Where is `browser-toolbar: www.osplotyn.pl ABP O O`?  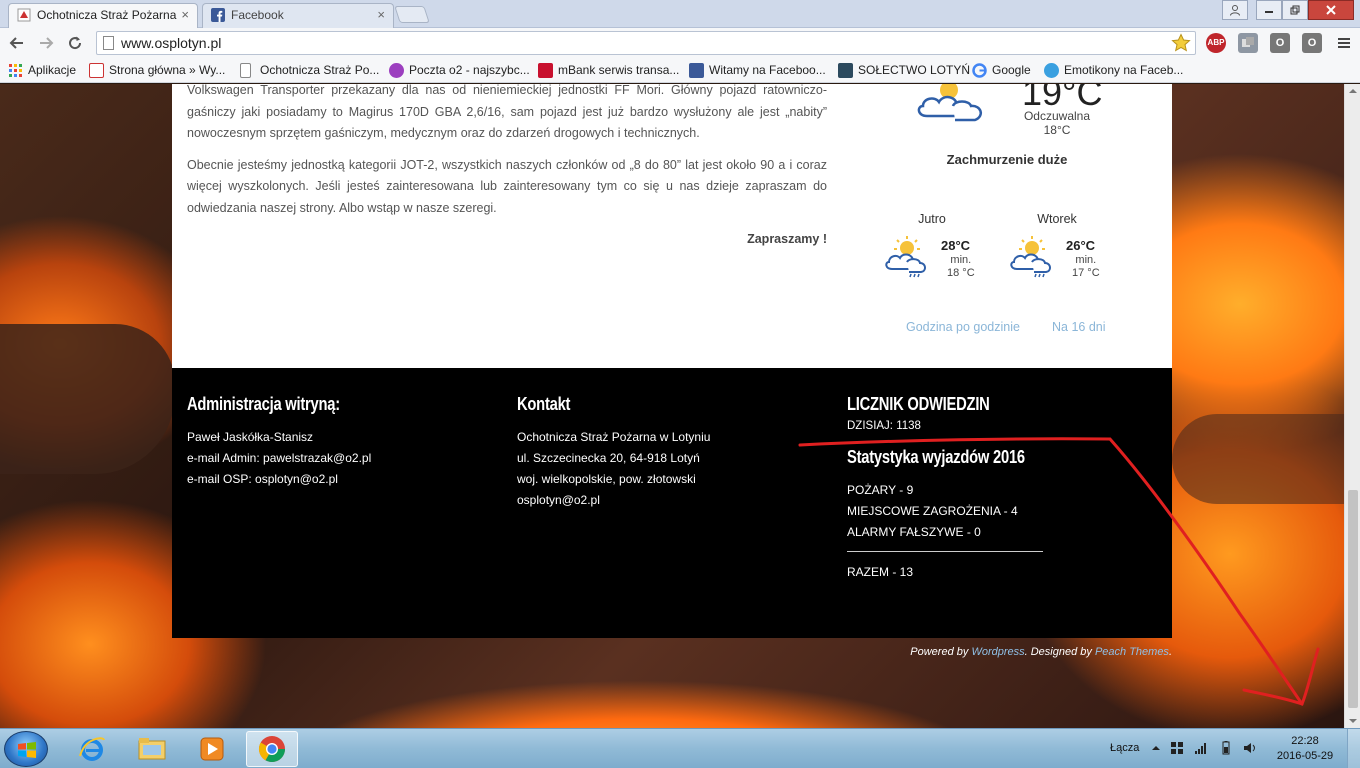 browser-toolbar: www.osplotyn.pl ABP O O is located at coordinates (680, 43).